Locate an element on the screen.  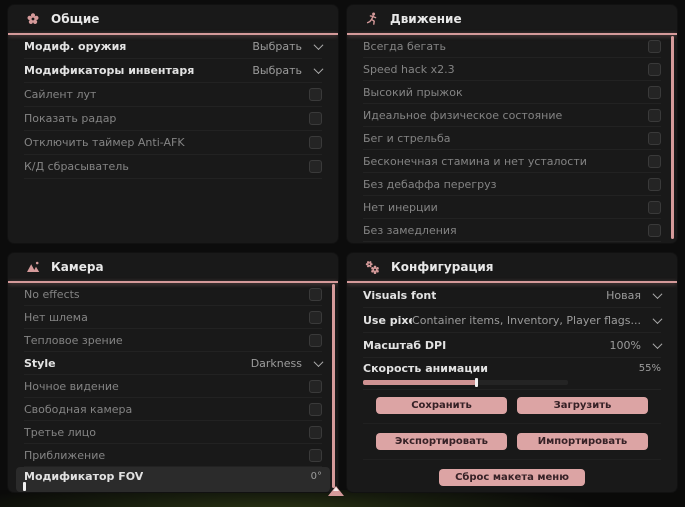
row-checkbox: Свободная камера is located at coordinates (173, 409).